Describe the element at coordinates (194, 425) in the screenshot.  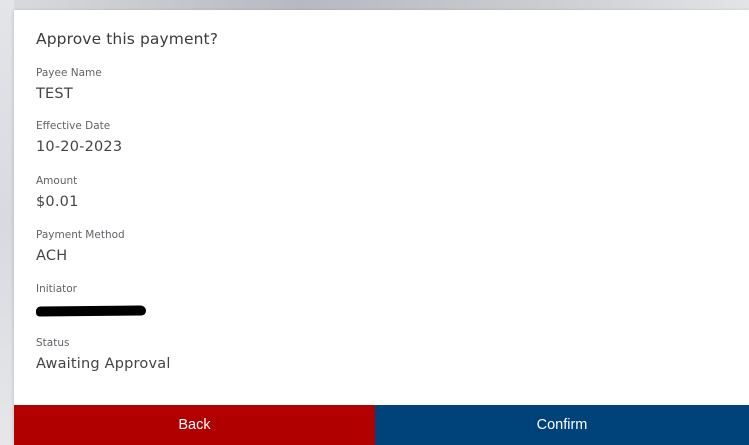
I see `back-button: Back` at that location.